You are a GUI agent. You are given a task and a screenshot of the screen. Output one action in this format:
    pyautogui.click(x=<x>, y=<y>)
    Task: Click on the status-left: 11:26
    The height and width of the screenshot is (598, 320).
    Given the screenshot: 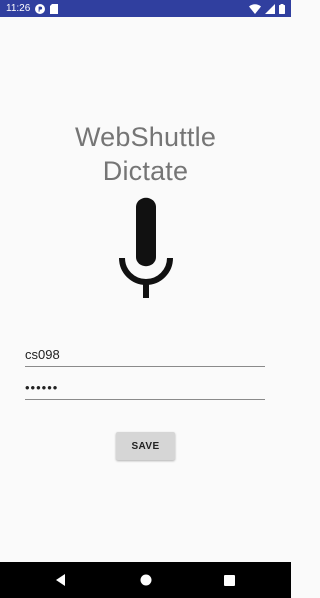 What is the action you would take?
    pyautogui.click(x=29, y=8)
    